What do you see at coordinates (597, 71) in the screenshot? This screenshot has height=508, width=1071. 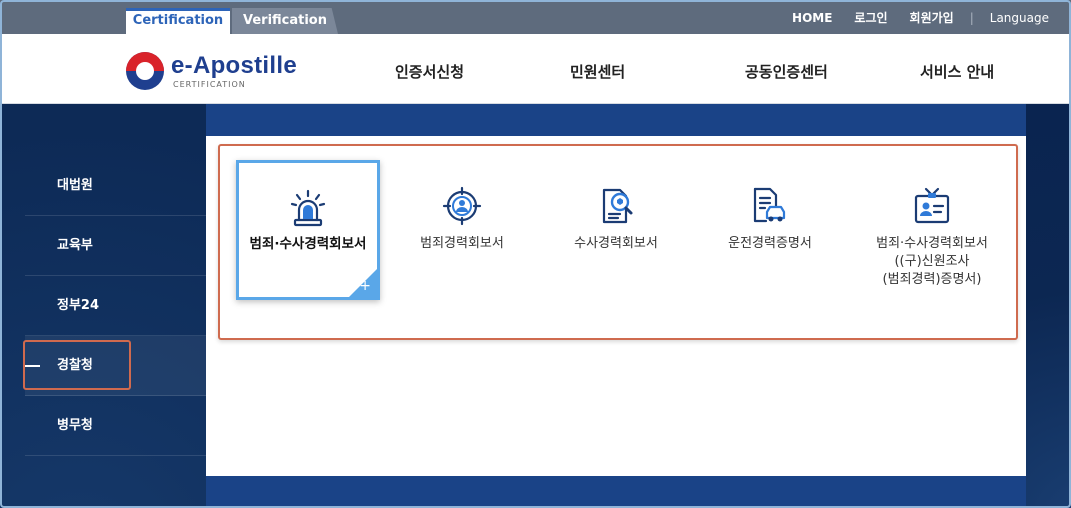 I see `nav-civil-center: 민원센터` at bounding box center [597, 71].